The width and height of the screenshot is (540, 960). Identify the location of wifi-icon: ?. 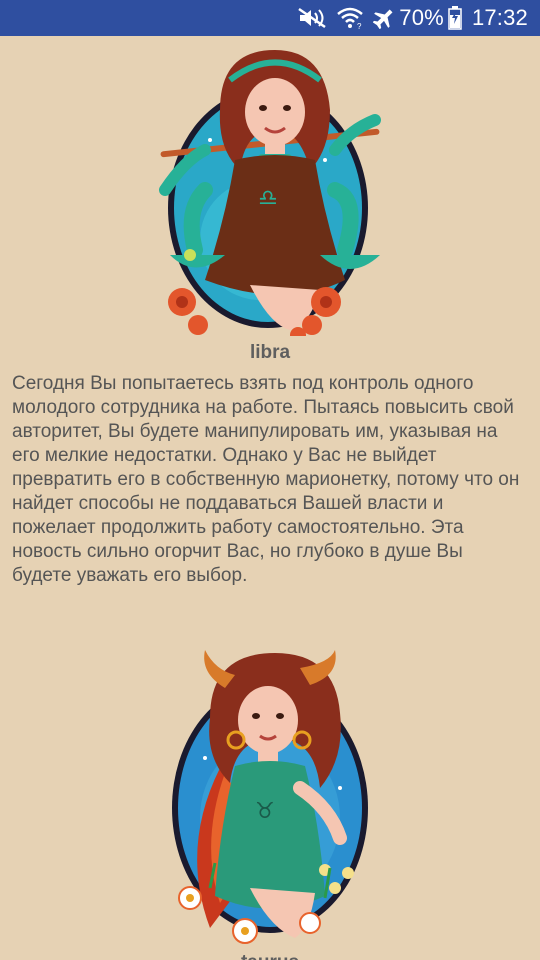
(350, 18).